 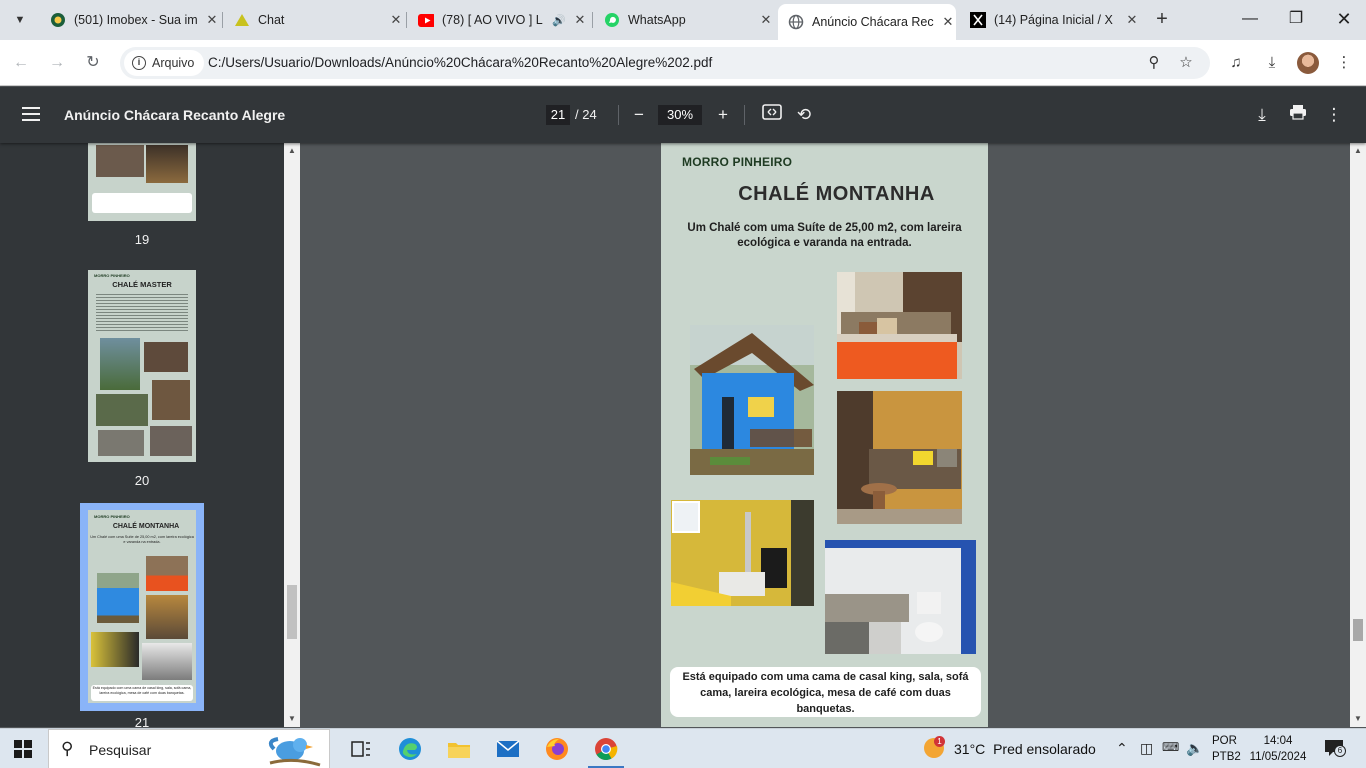 I want to click on whatsapp-icon, so click(x=612, y=20).